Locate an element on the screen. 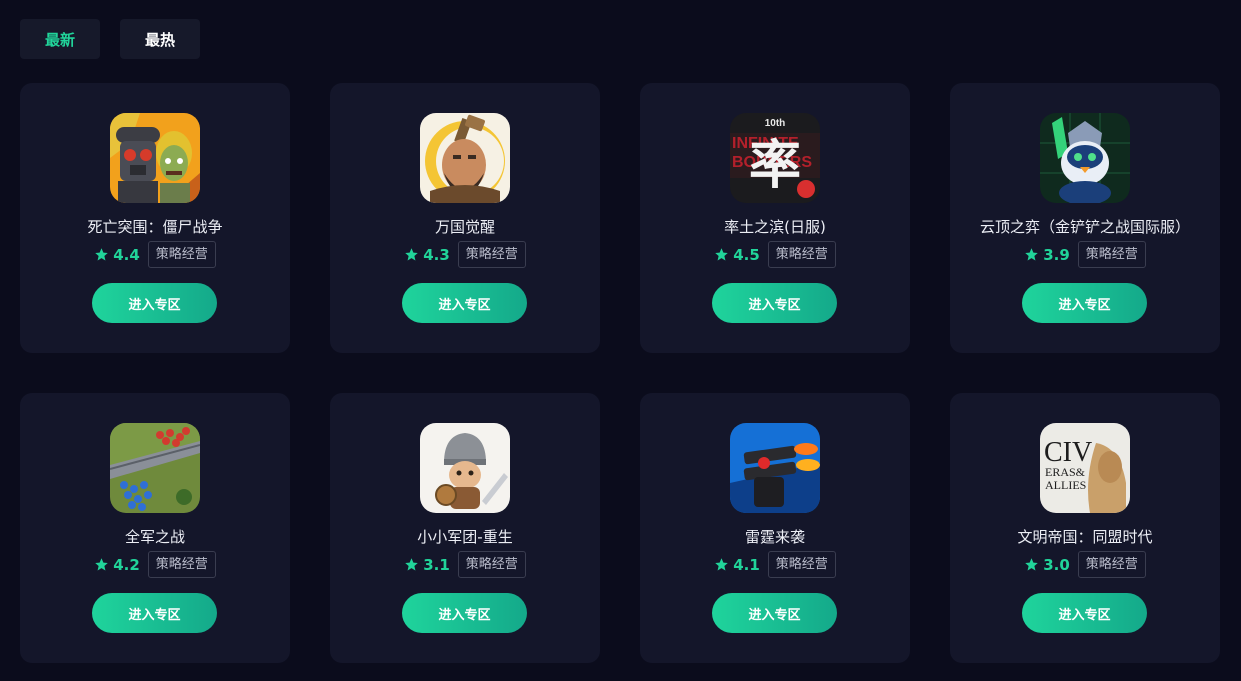  rating: 3.0 is located at coordinates (1047, 565).